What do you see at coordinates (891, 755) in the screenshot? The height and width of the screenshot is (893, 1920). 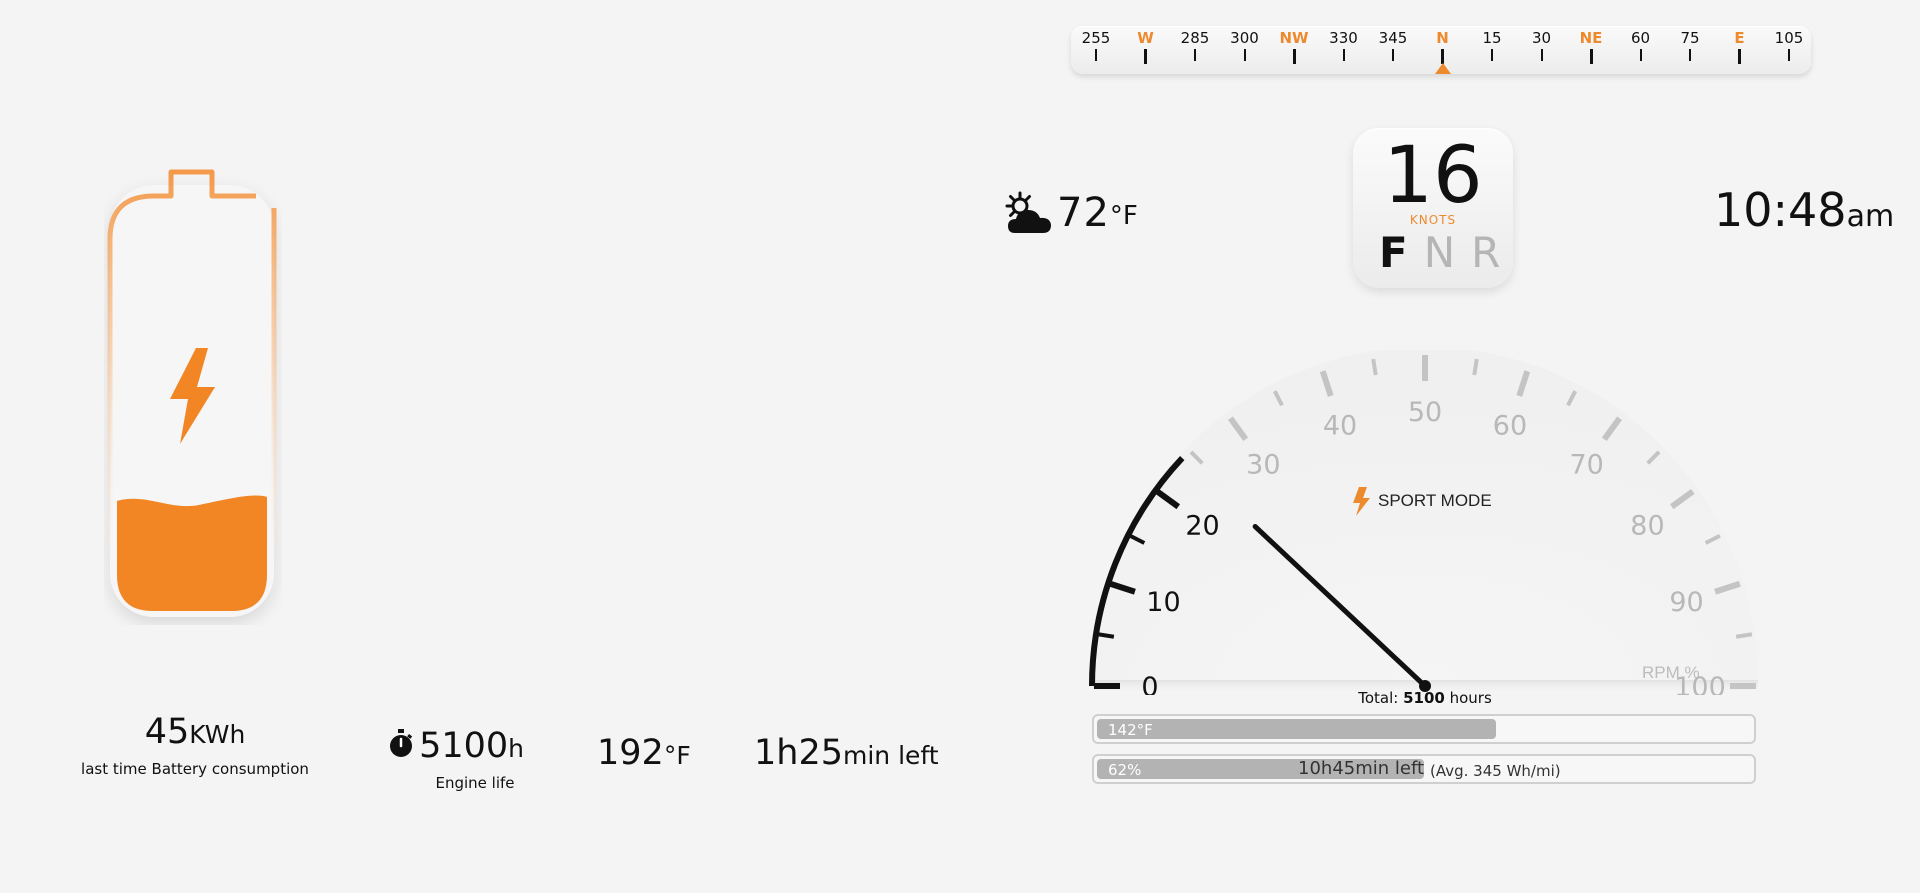 I see `time-remaining-unit: min left` at bounding box center [891, 755].